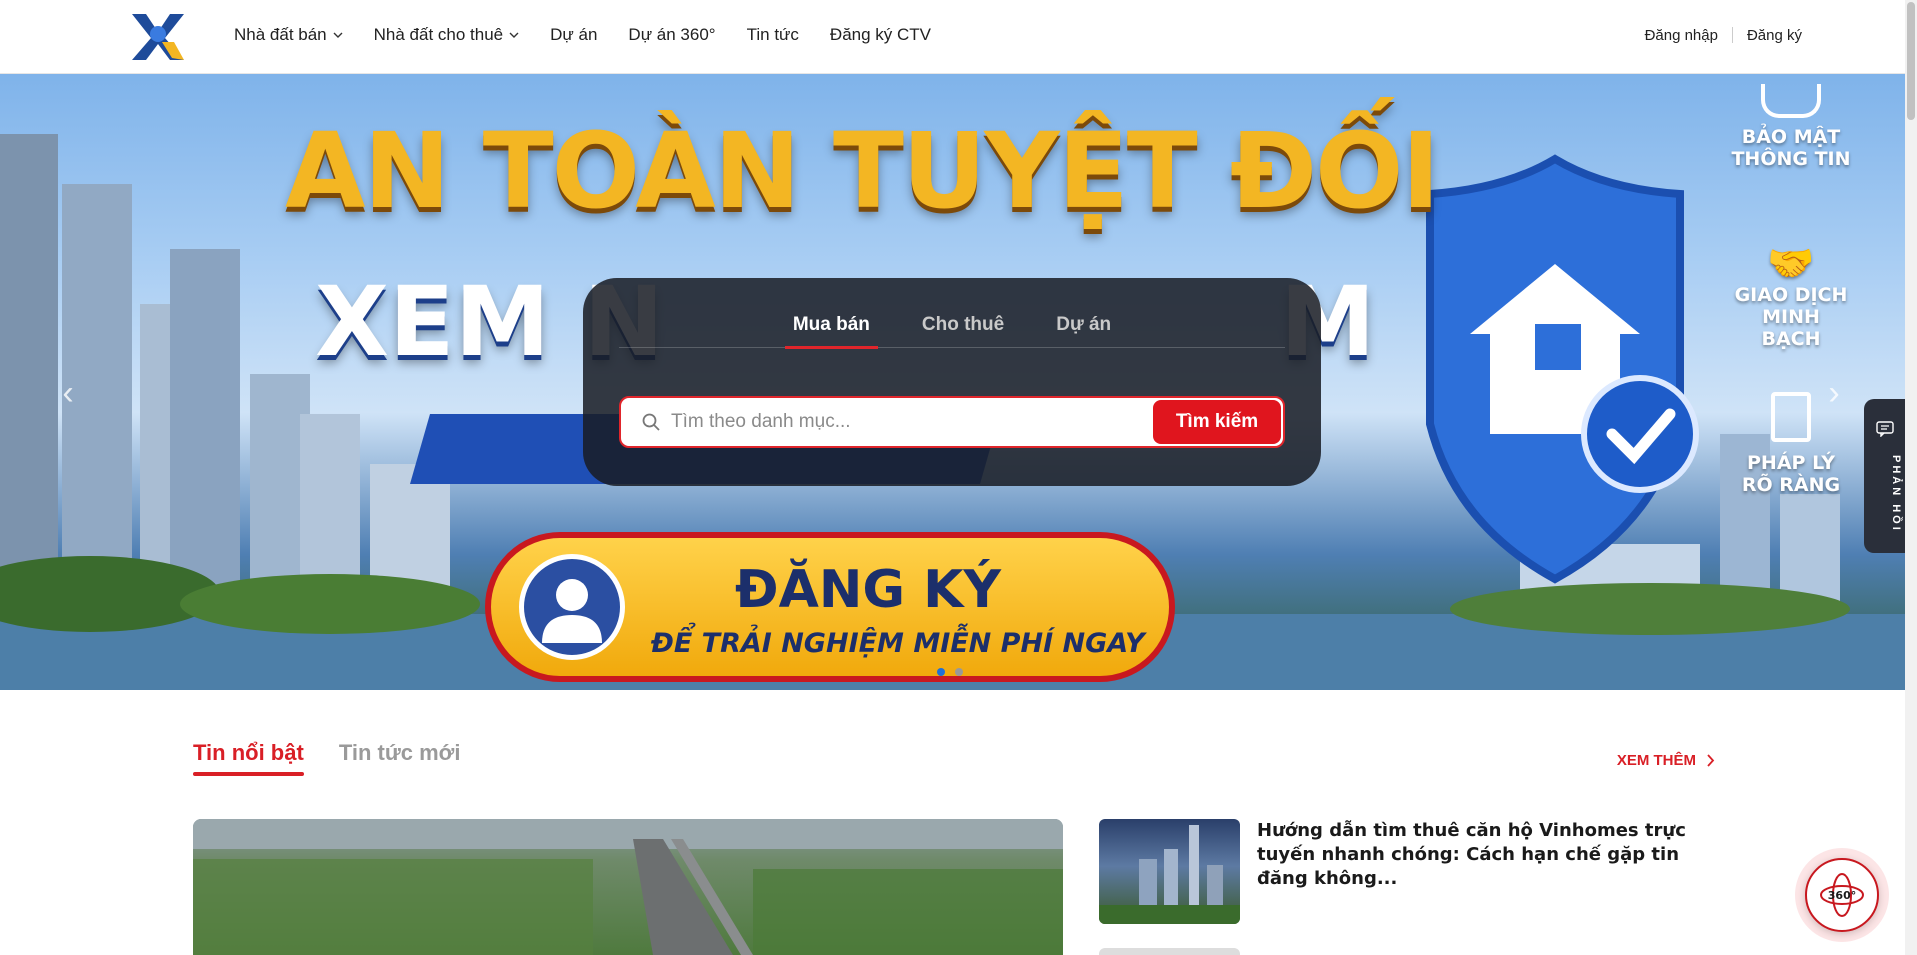 This screenshot has width=1917, height=955. I want to click on nav-item-projects: Dự án, so click(573, 35).